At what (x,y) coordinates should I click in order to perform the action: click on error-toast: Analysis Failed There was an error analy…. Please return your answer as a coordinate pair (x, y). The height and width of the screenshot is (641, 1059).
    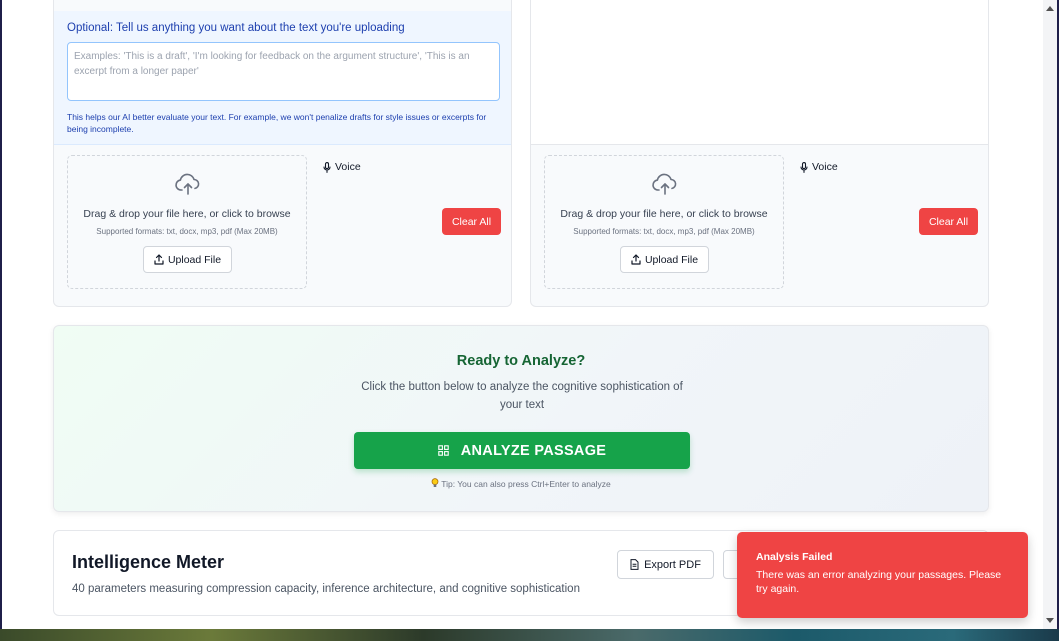
    Looking at the image, I should click on (882, 575).